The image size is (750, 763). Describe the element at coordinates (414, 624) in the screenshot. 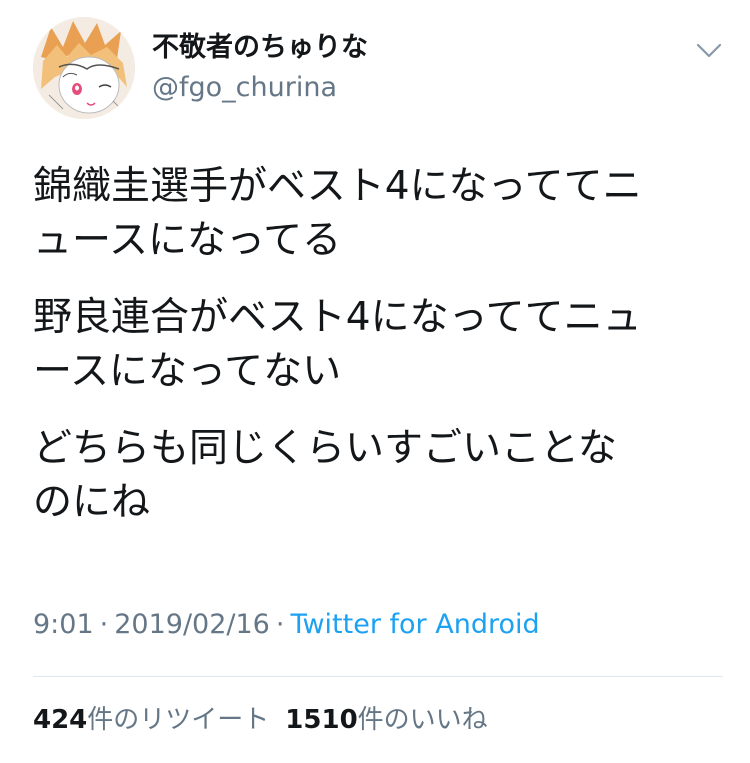

I see `client-link: Twitter for Android` at that location.